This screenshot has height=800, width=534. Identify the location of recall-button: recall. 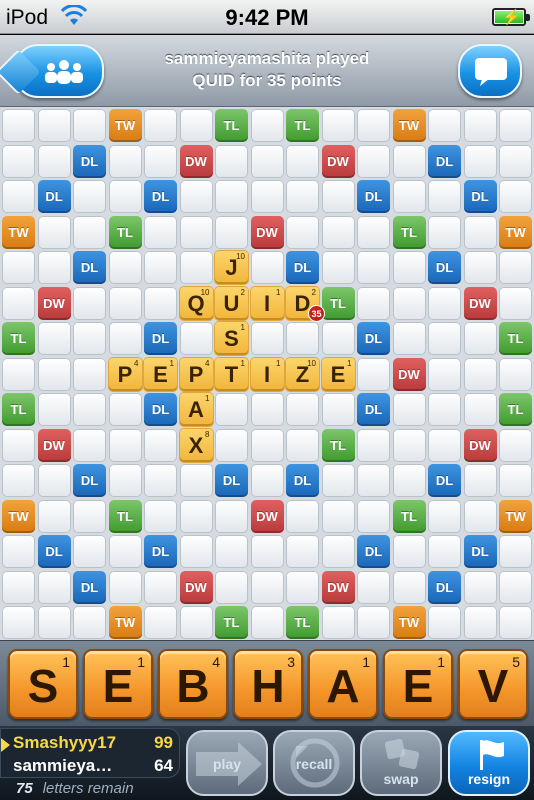
(314, 763).